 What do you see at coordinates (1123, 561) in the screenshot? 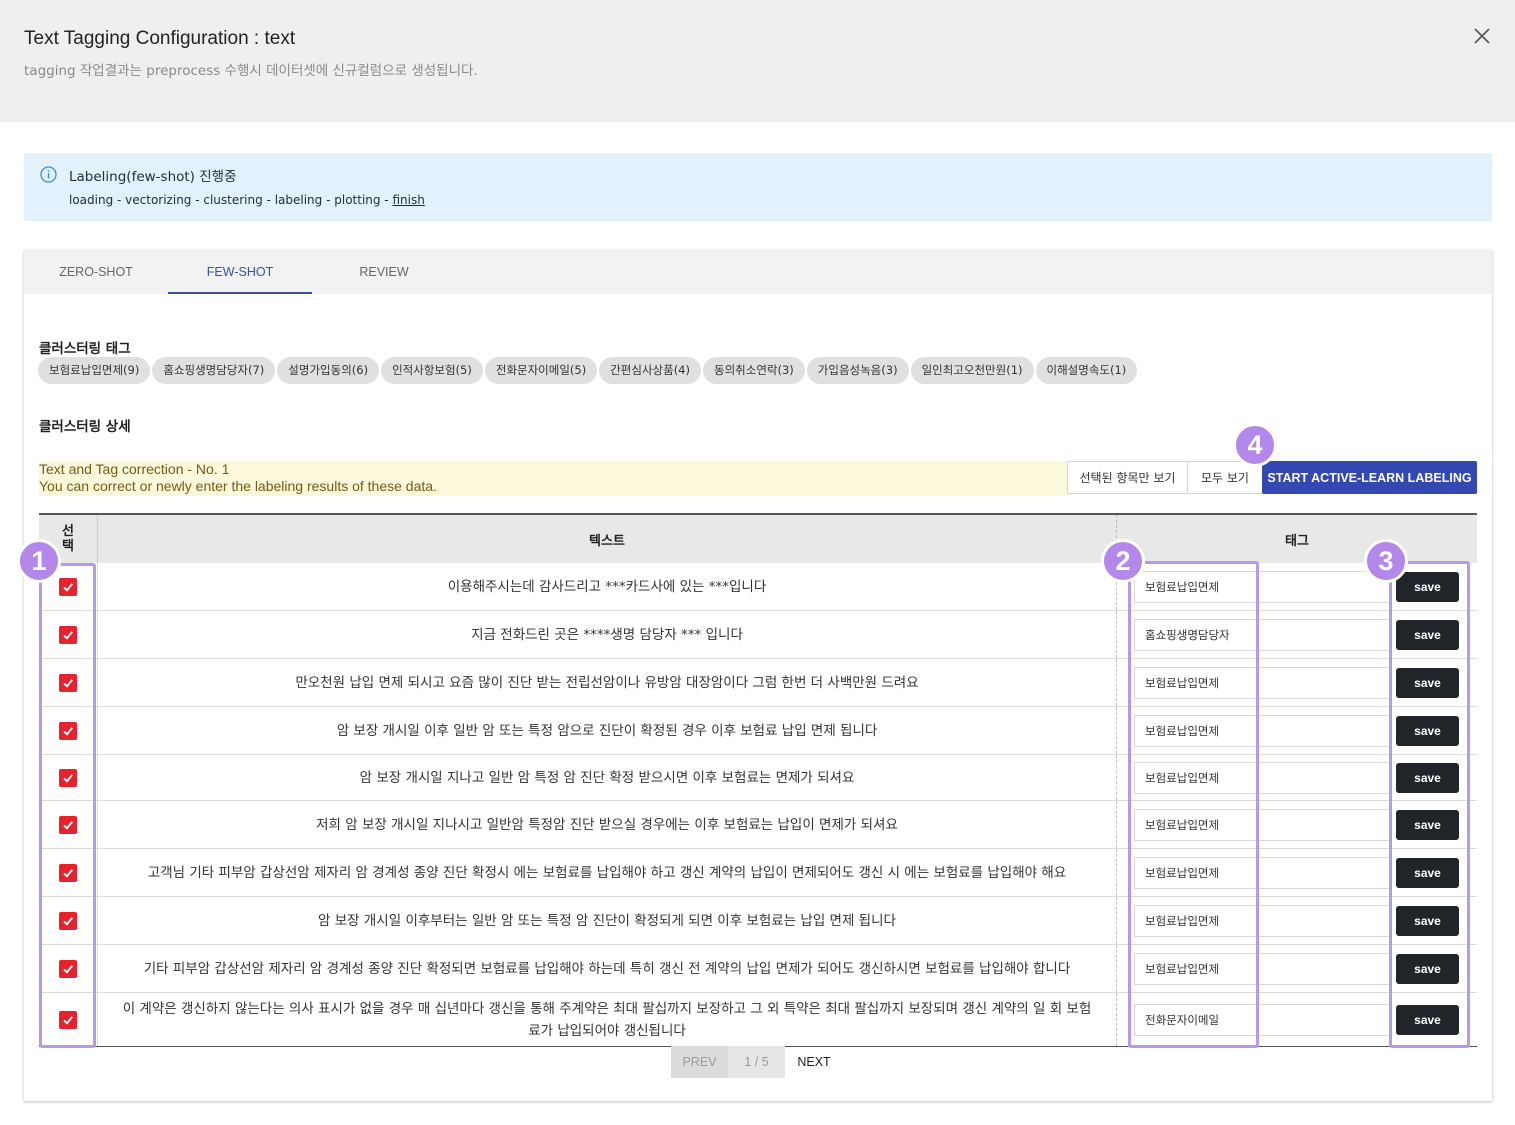
I see `callout-badge-2: 2` at bounding box center [1123, 561].